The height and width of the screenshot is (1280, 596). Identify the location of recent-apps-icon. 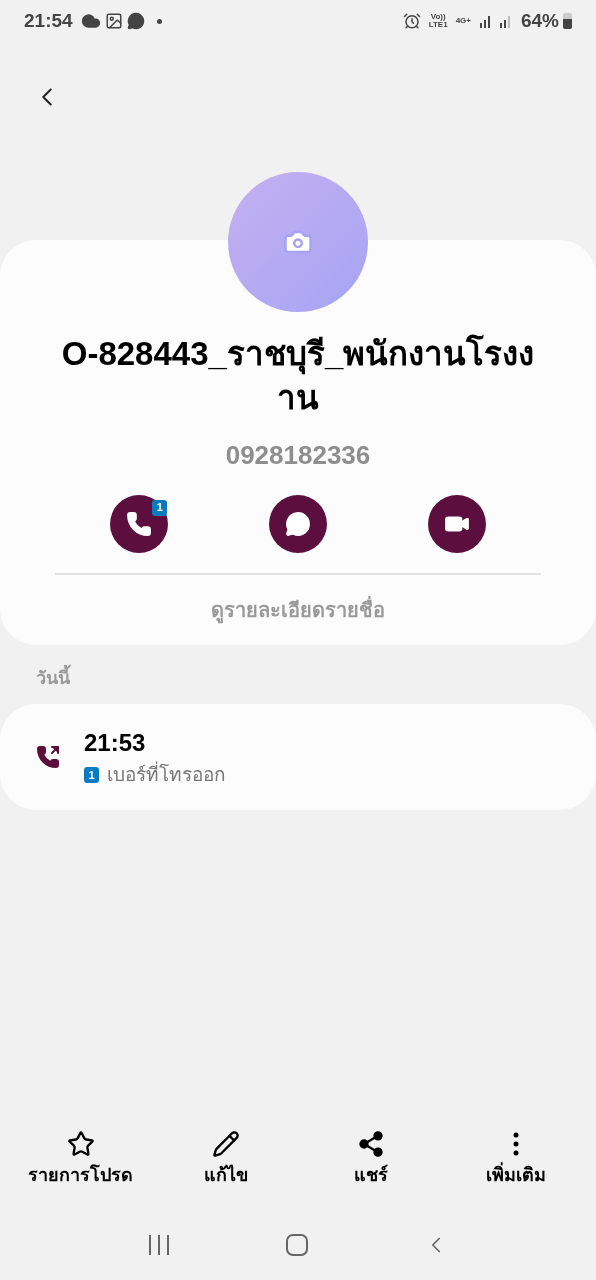
(159, 1245).